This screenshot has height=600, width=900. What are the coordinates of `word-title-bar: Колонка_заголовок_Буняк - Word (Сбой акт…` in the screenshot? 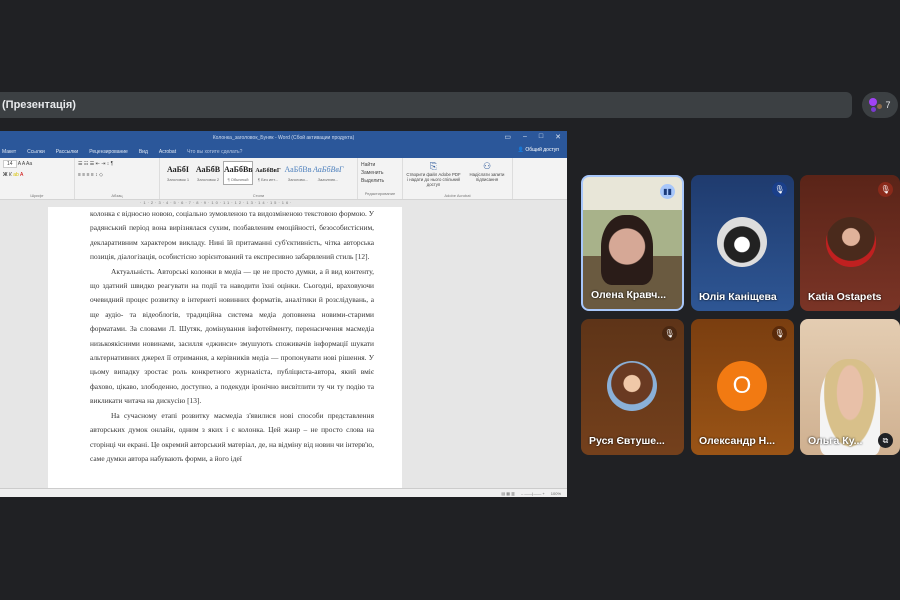 It's located at (283, 138).